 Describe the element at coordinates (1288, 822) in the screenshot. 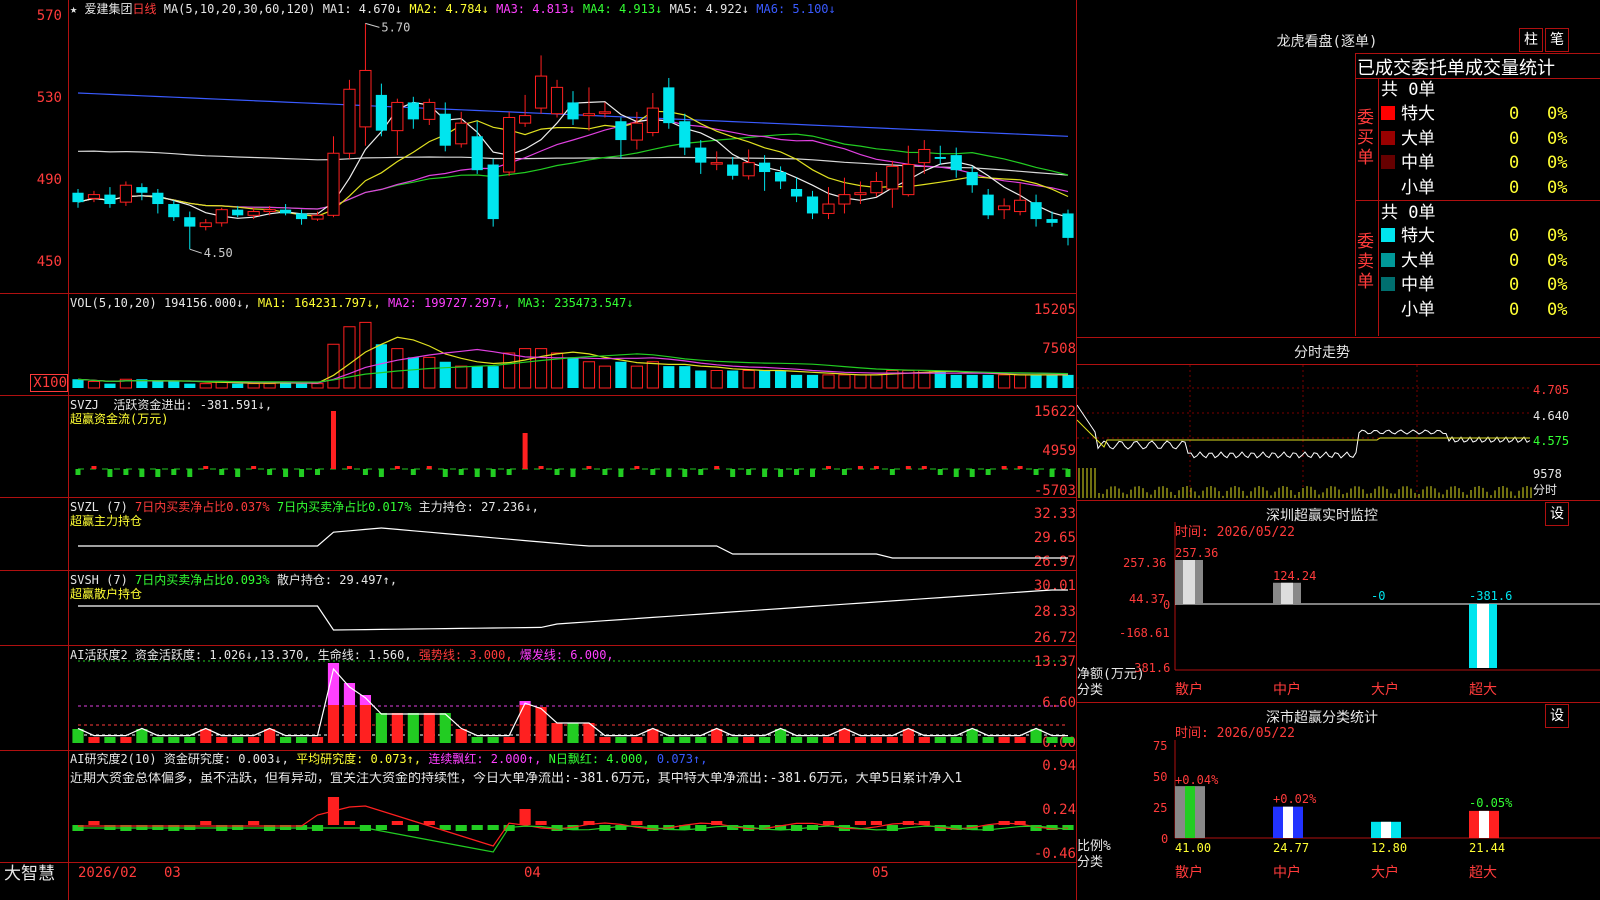

I see `stats-bar-highlight` at that location.